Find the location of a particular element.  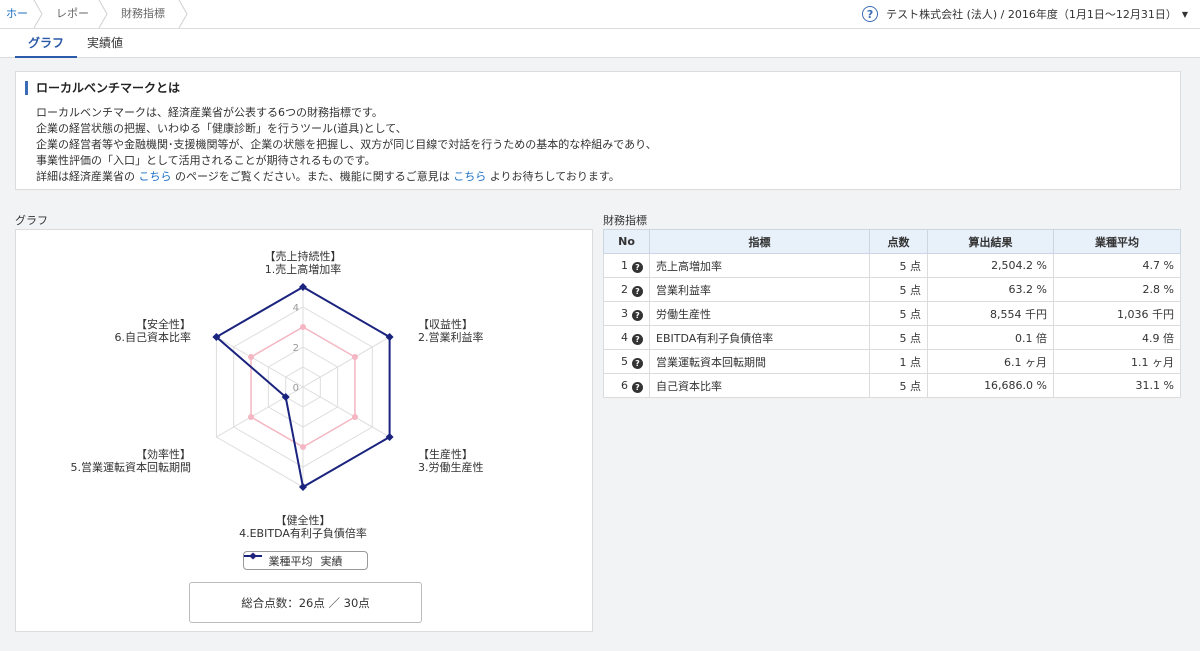

radar-axis-category: 【健全性】 is located at coordinates (303, 520).